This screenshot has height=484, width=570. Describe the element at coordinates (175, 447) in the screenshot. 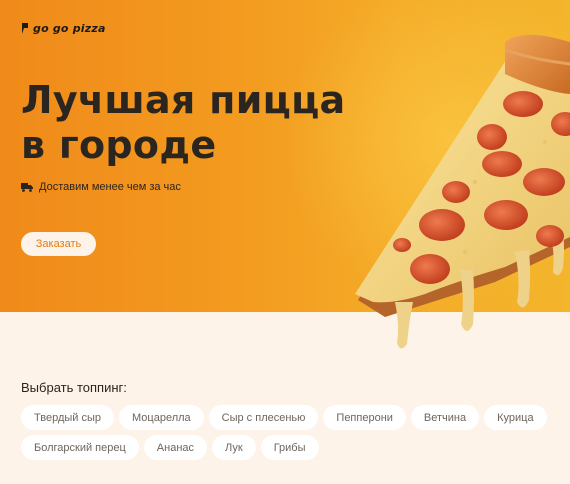

I see `topping-chip-pineapple: Ананас` at that location.